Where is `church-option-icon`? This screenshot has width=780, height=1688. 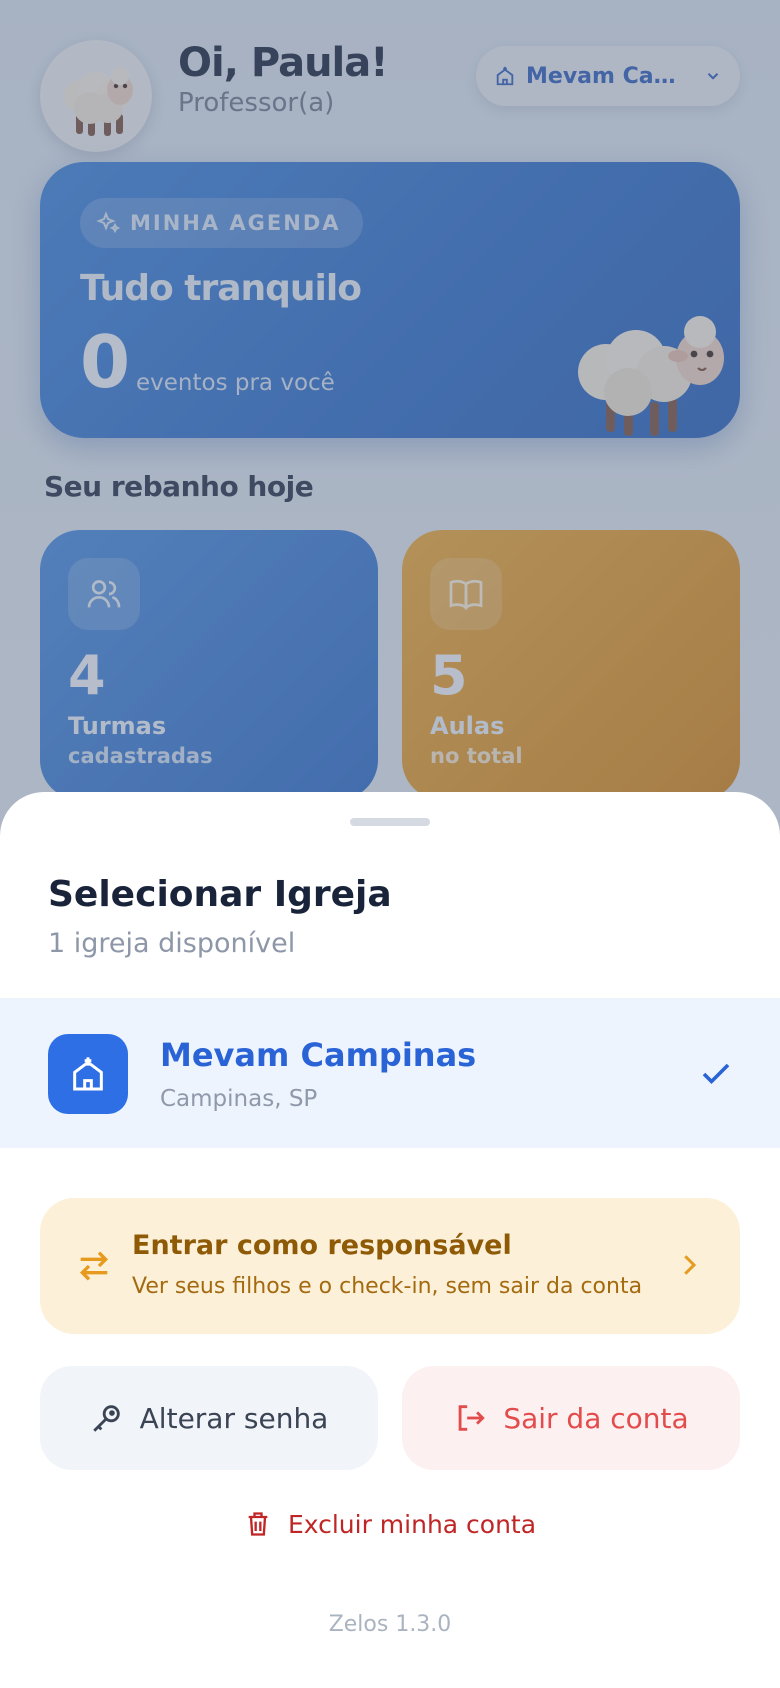
church-option-icon is located at coordinates (88, 1074).